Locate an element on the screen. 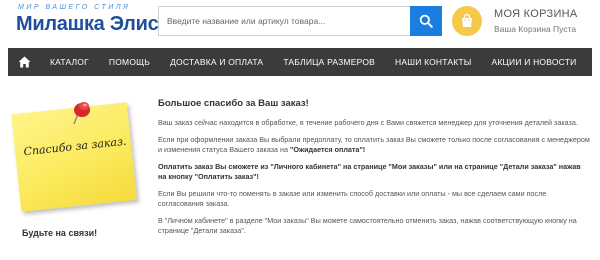  search-button is located at coordinates (426, 21).